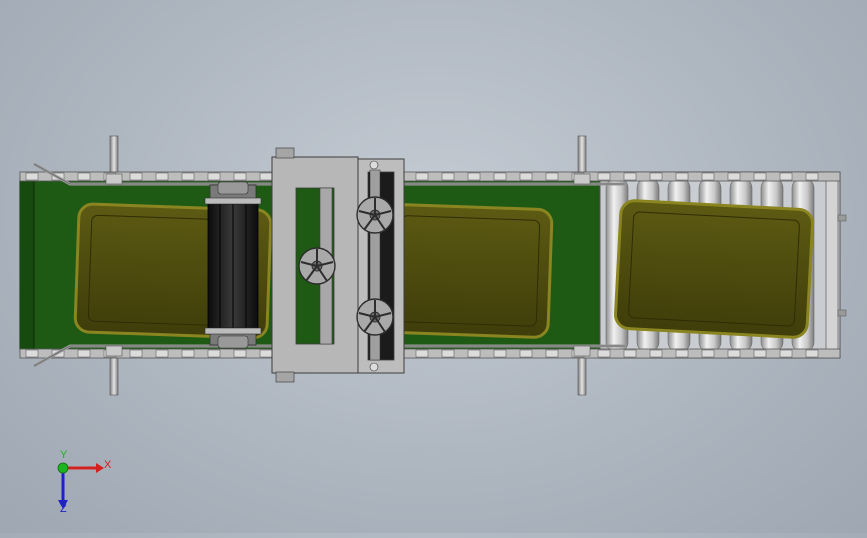 The width and height of the screenshot is (867, 538). What do you see at coordinates (108, 465) in the screenshot?
I see `x-axis-label: X` at bounding box center [108, 465].